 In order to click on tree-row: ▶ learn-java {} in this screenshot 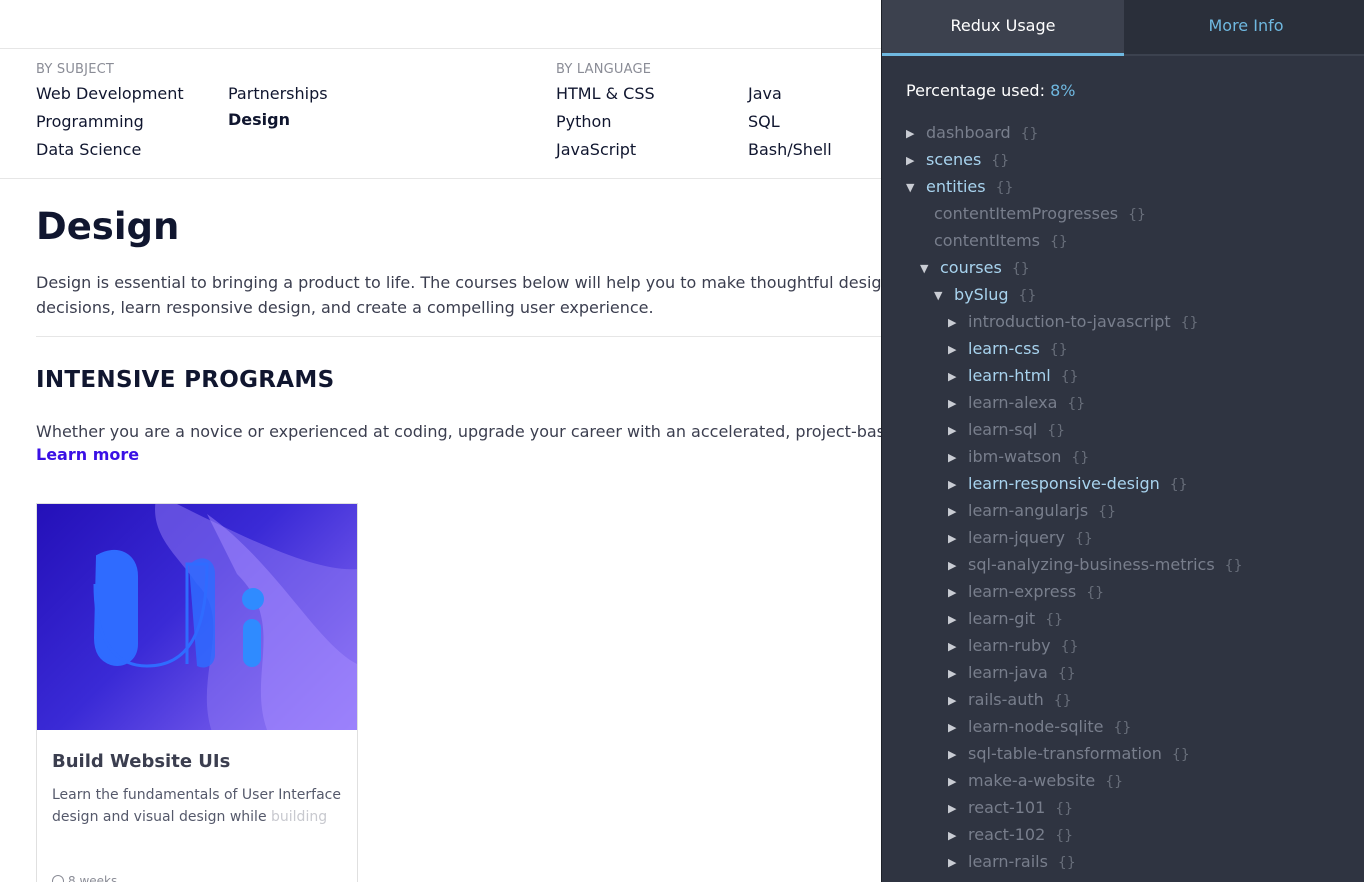, I will do `click(1012, 672)`.